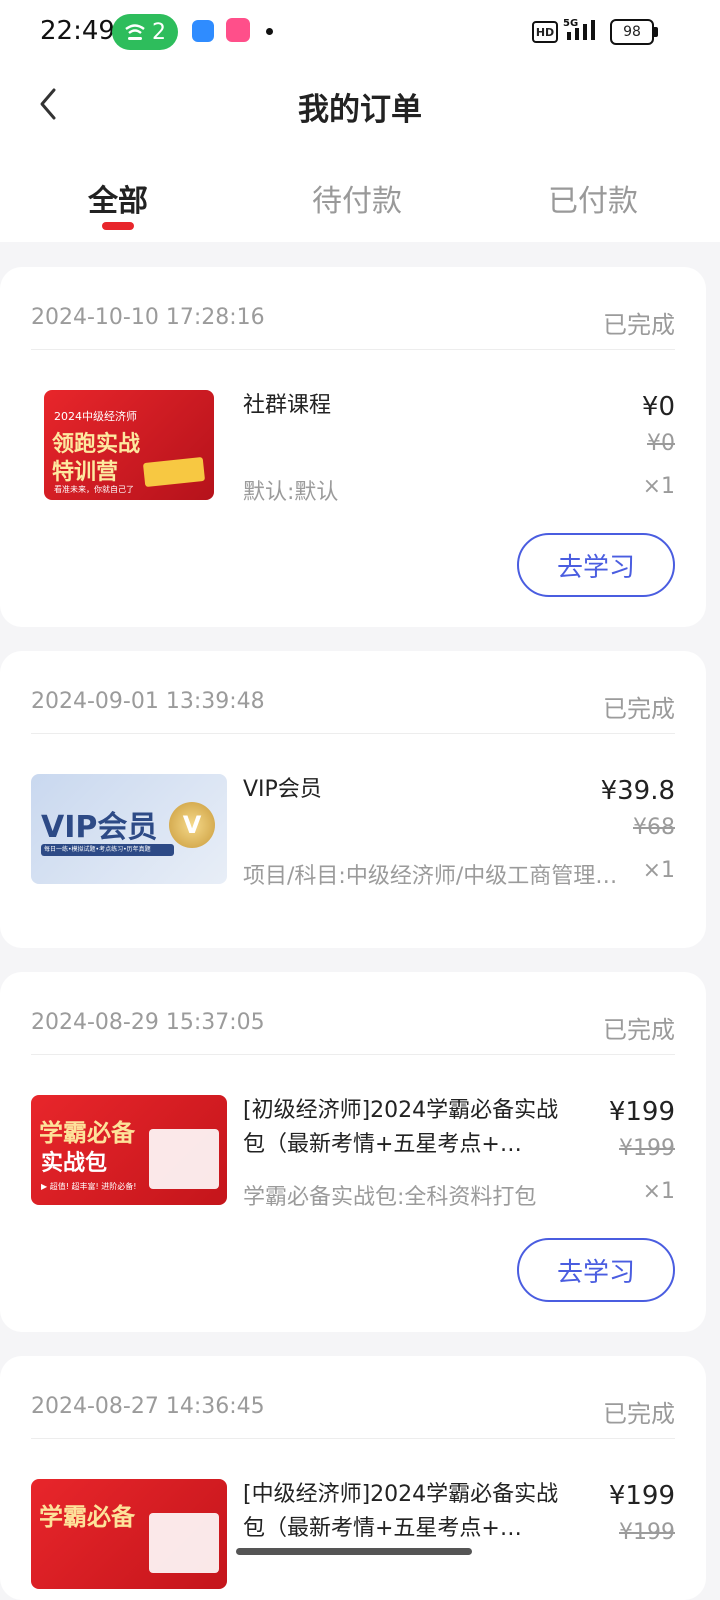 This screenshot has width=720, height=1600. I want to click on vip-badge-icon: V, so click(192, 825).